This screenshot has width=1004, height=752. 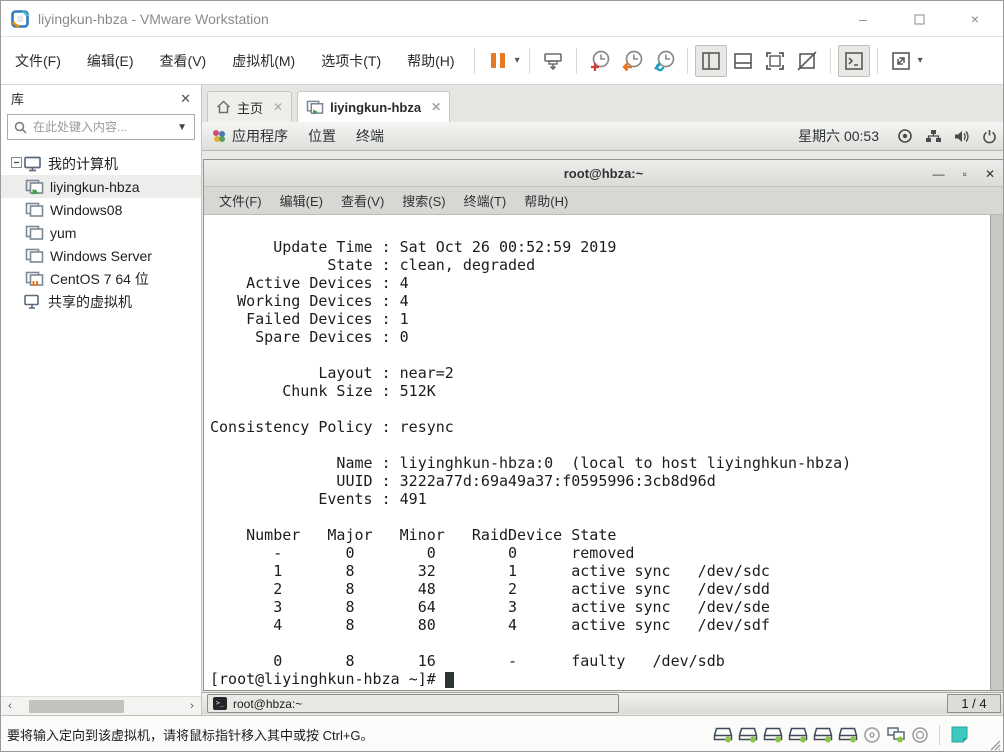 I want to click on main-menubar: 文件(F) 编辑(E) 查看(V) 虚拟机(M) 选项卡(T) 帮助(H) ▾, so click(x=502, y=61).